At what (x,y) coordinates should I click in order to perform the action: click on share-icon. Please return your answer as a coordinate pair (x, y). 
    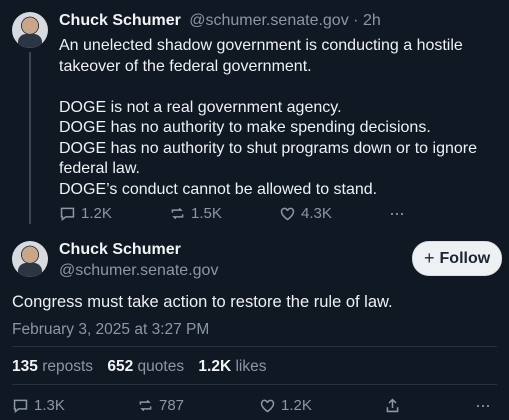
    Looking at the image, I should click on (392, 405).